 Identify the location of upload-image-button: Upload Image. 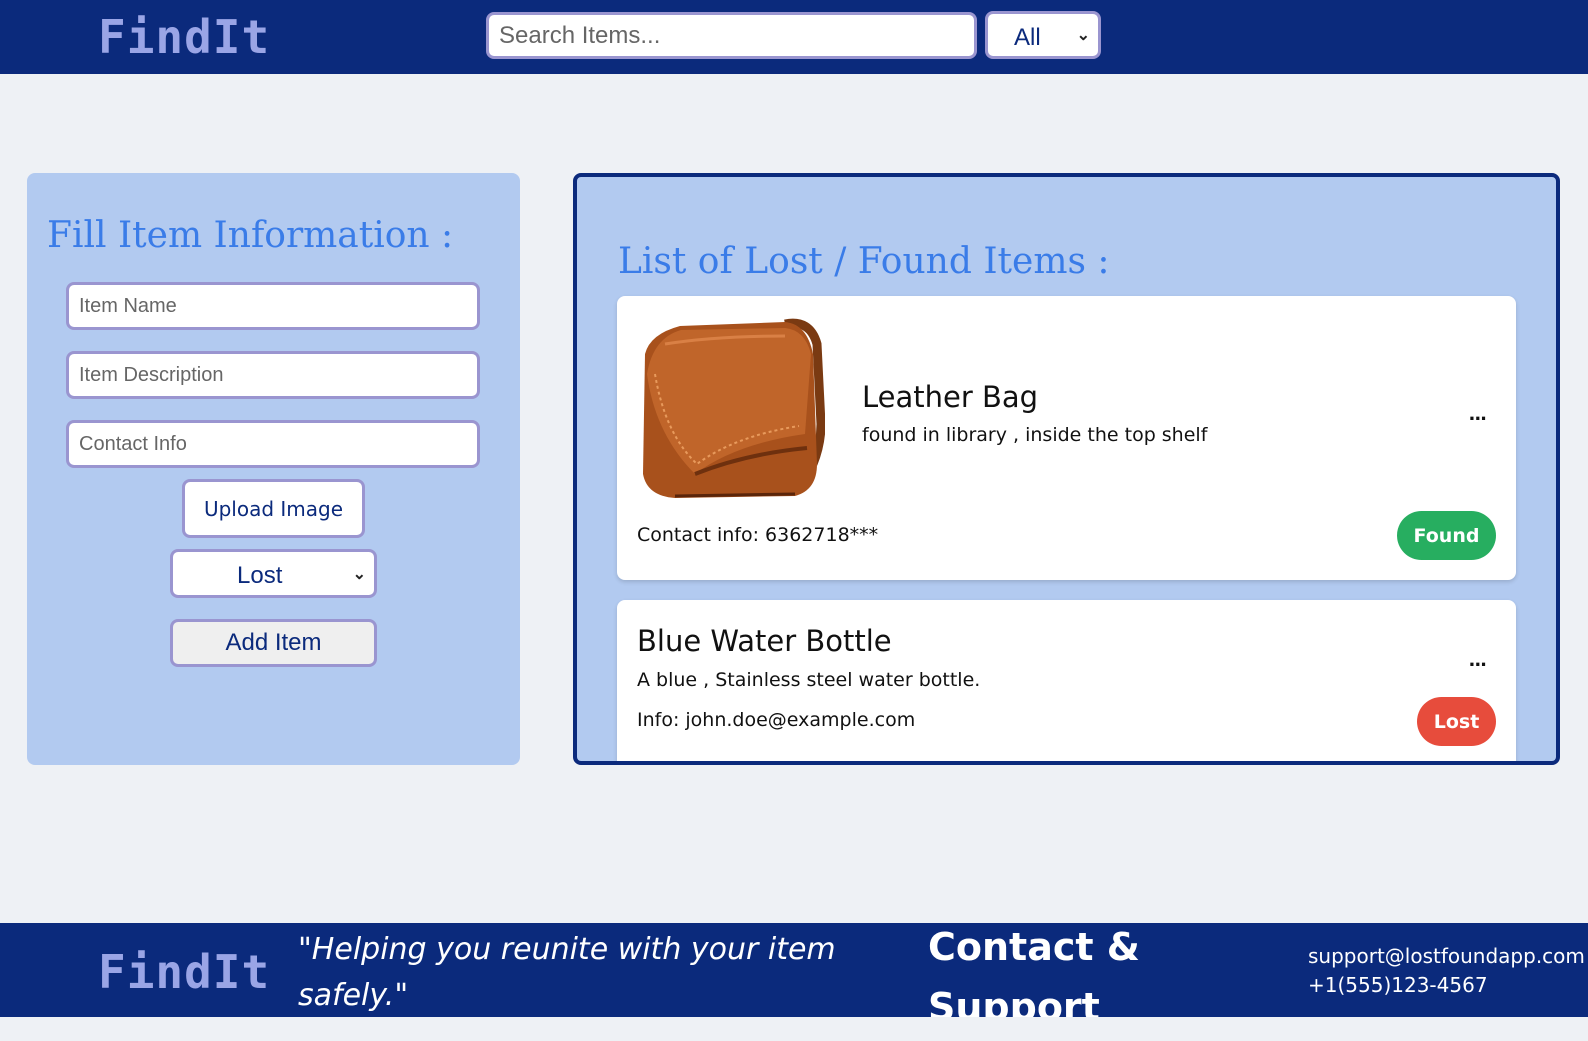
(273, 508).